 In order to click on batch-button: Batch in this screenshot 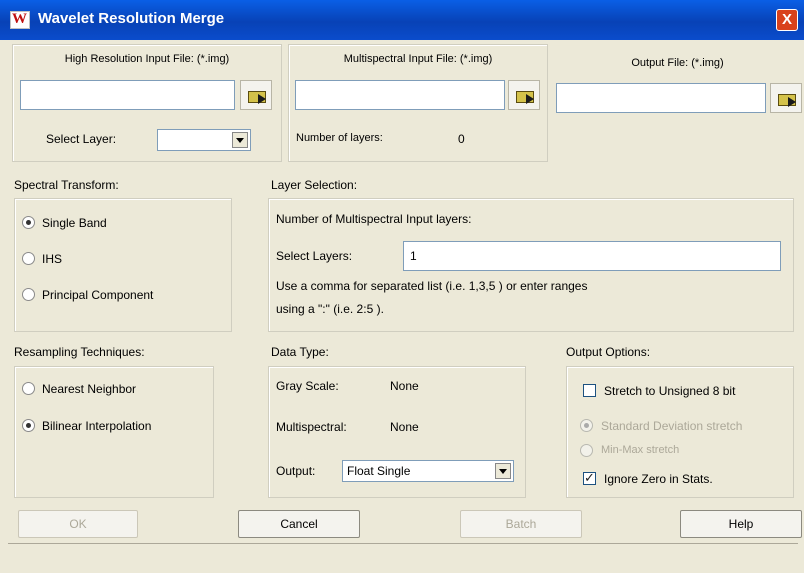, I will do `click(521, 524)`.